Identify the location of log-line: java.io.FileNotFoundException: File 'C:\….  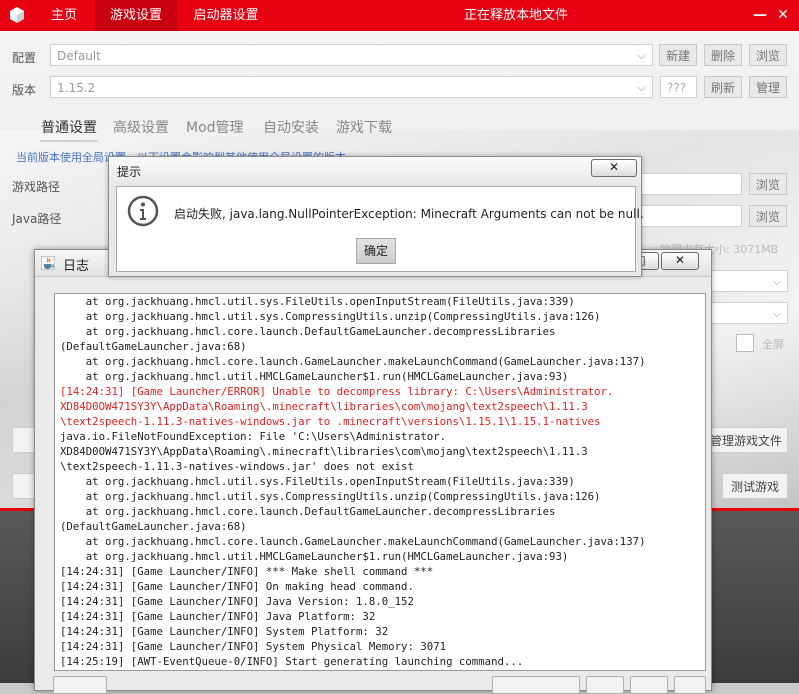
(253, 436).